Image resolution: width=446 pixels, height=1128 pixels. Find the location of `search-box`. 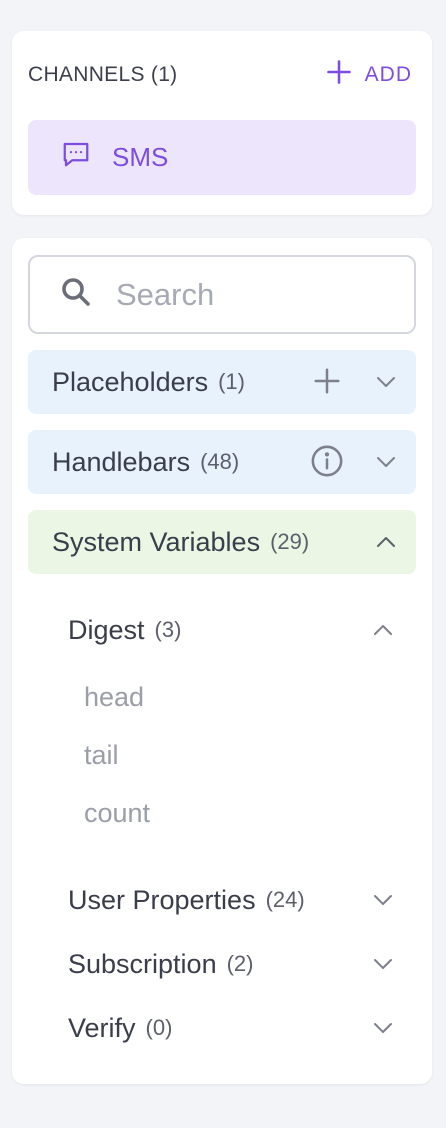

search-box is located at coordinates (222, 294).